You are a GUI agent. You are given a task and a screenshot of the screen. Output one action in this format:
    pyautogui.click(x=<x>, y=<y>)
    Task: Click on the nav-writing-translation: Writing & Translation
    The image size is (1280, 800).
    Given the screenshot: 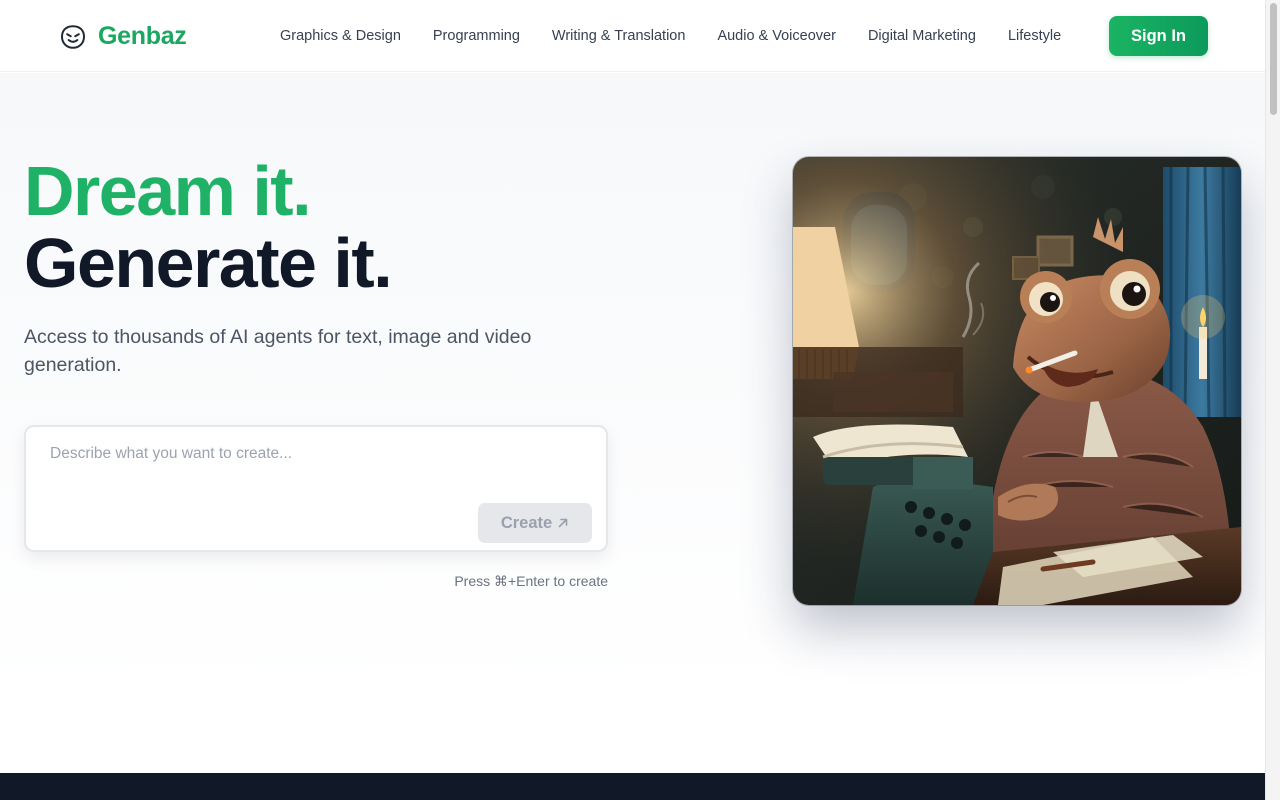 What is the action you would take?
    pyautogui.click(x=619, y=36)
    